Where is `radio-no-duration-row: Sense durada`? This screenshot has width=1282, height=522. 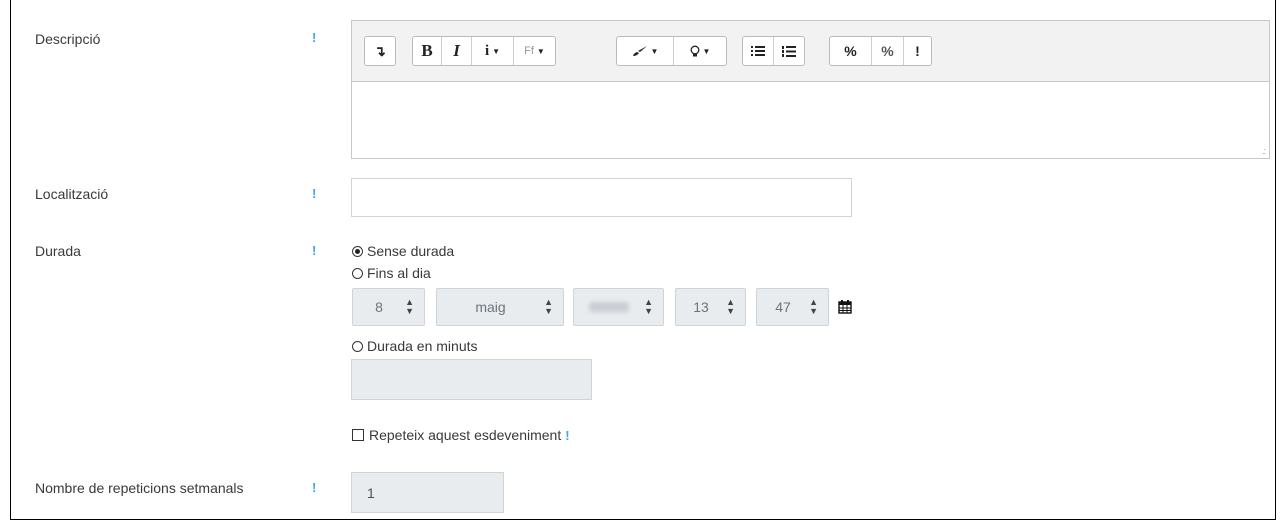 radio-no-duration-row: Sense durada is located at coordinates (403, 251).